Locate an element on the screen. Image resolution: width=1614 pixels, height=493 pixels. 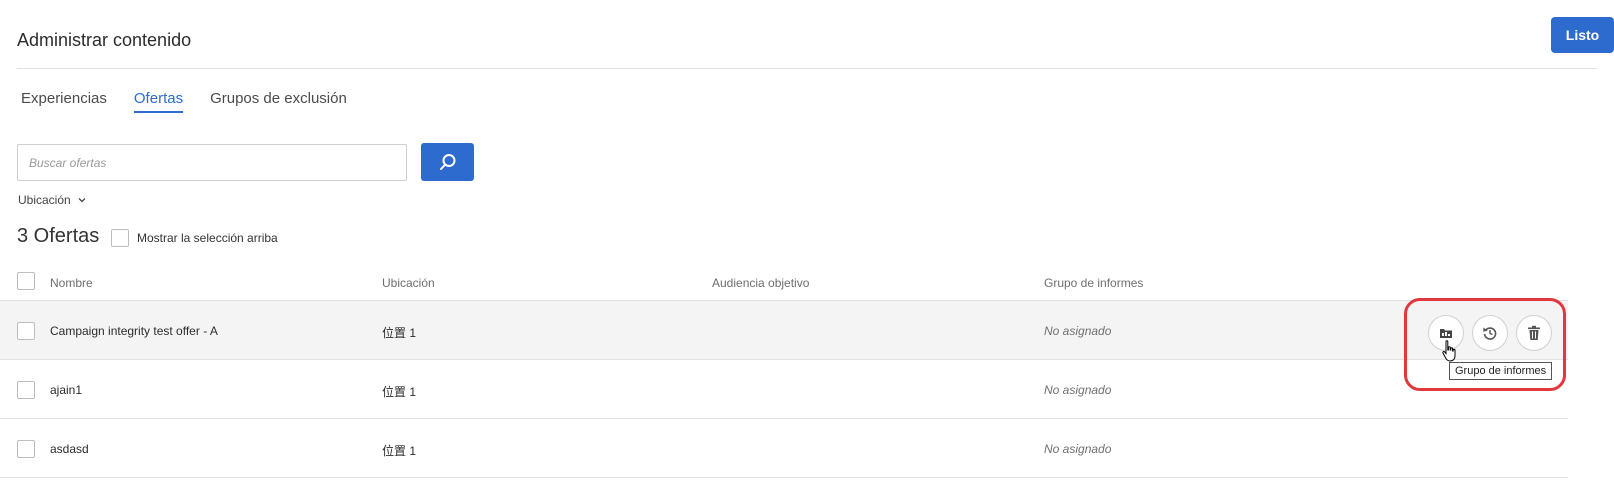
location-filter-label: Ubicación is located at coordinates (44, 200).